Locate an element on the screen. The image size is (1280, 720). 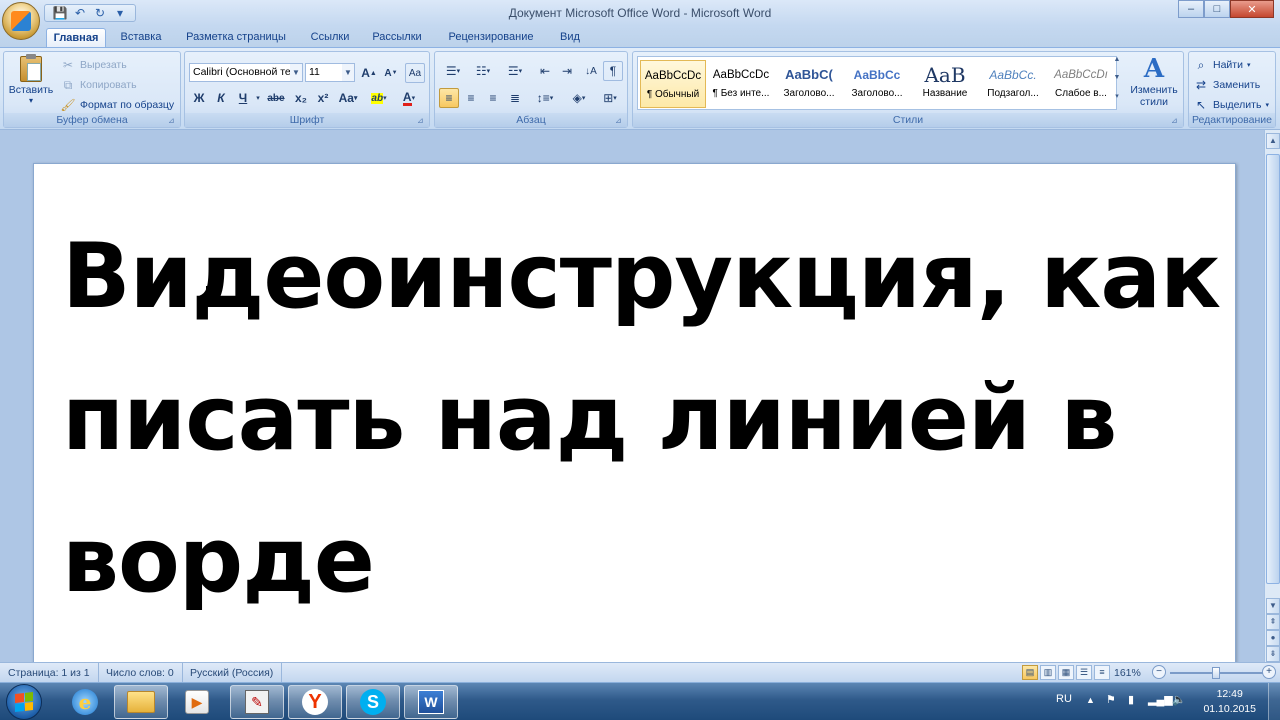
bullets-button: ☰ ▾ is located at coordinates (453, 71).